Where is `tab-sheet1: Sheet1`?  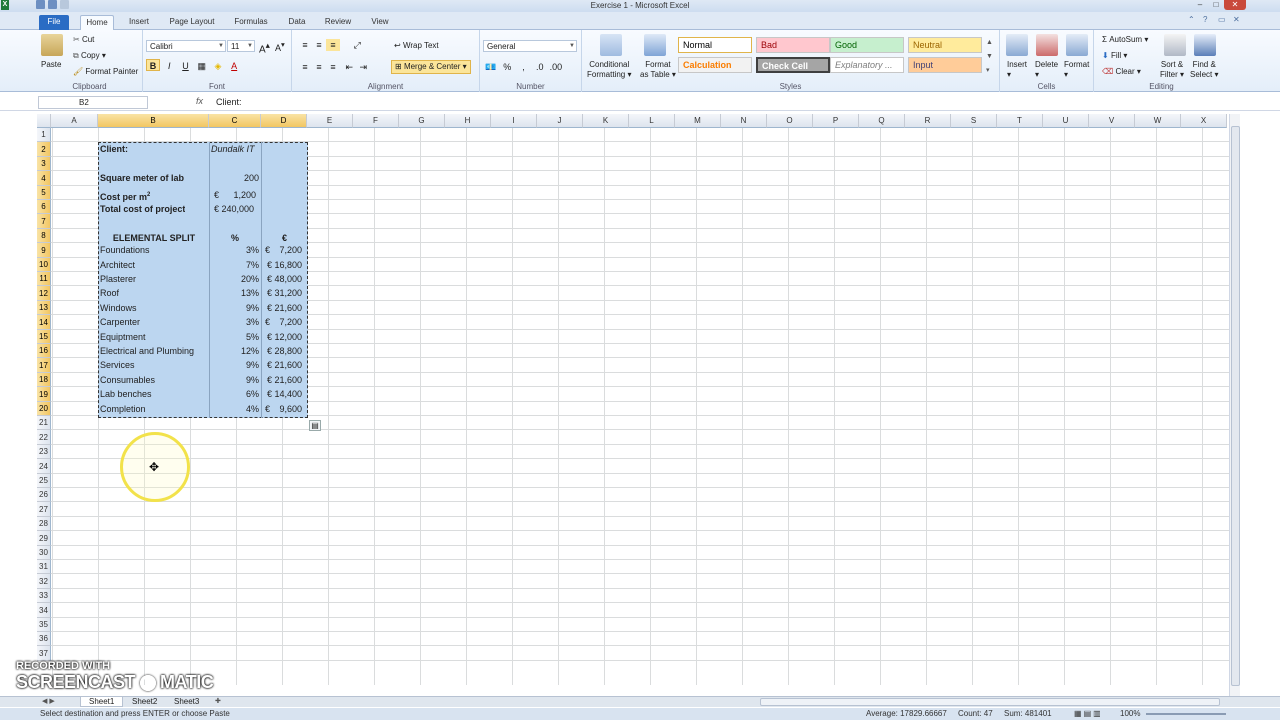
tab-sheet1: Sheet1 is located at coordinates (102, 702).